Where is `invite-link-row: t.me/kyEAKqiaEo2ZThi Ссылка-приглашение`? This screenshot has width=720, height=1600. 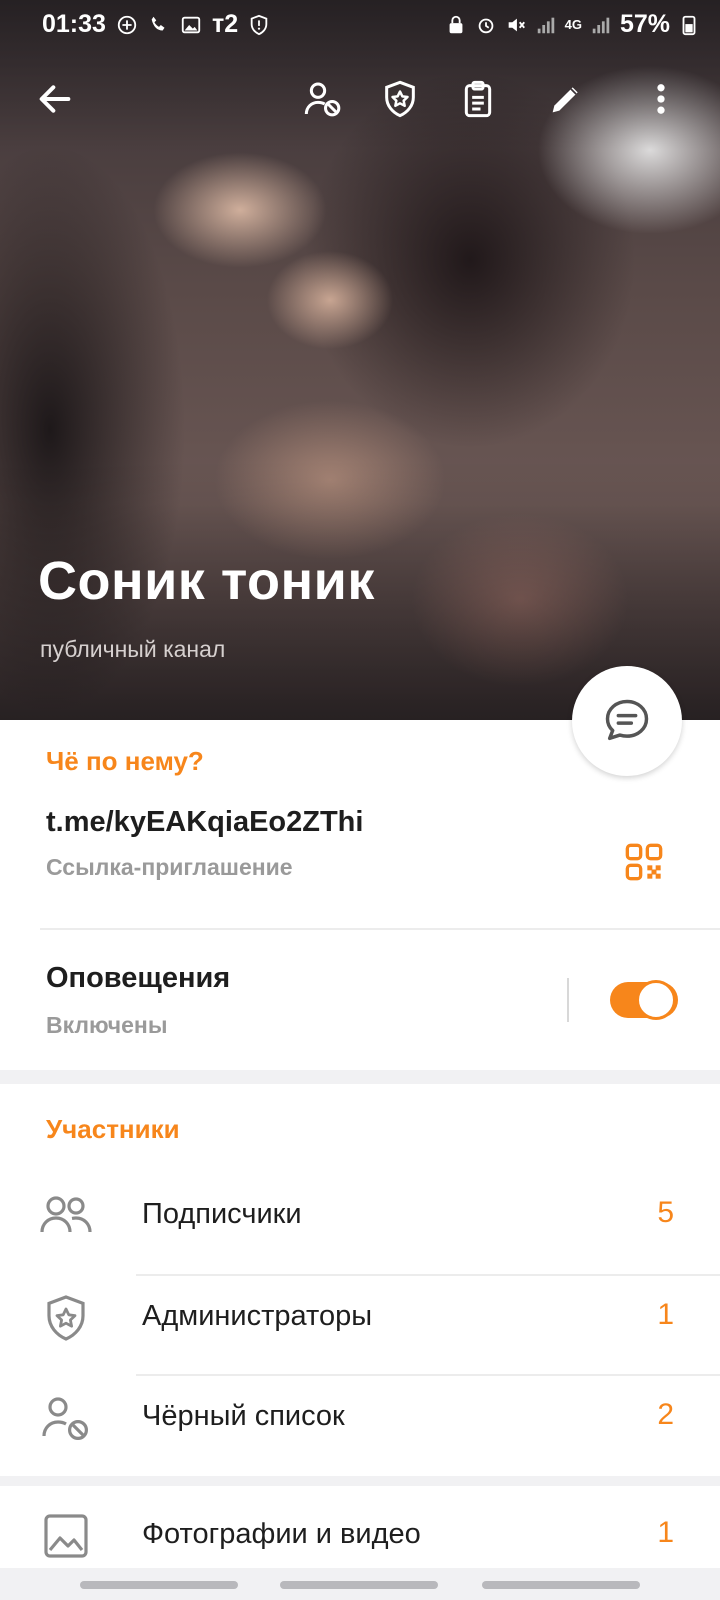
invite-link-row: t.me/kyEAKqiaEo2ZThi Ссылка-приглашение is located at coordinates (360, 845).